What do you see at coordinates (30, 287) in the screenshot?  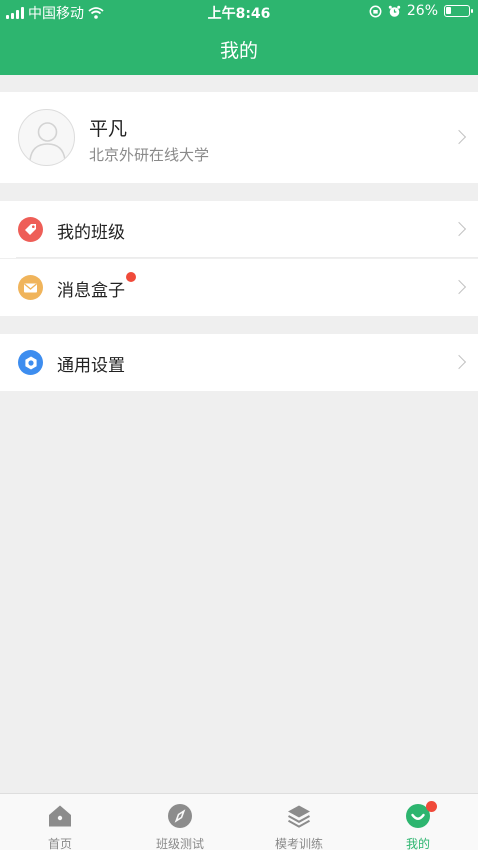 I see `mail-icon` at bounding box center [30, 287].